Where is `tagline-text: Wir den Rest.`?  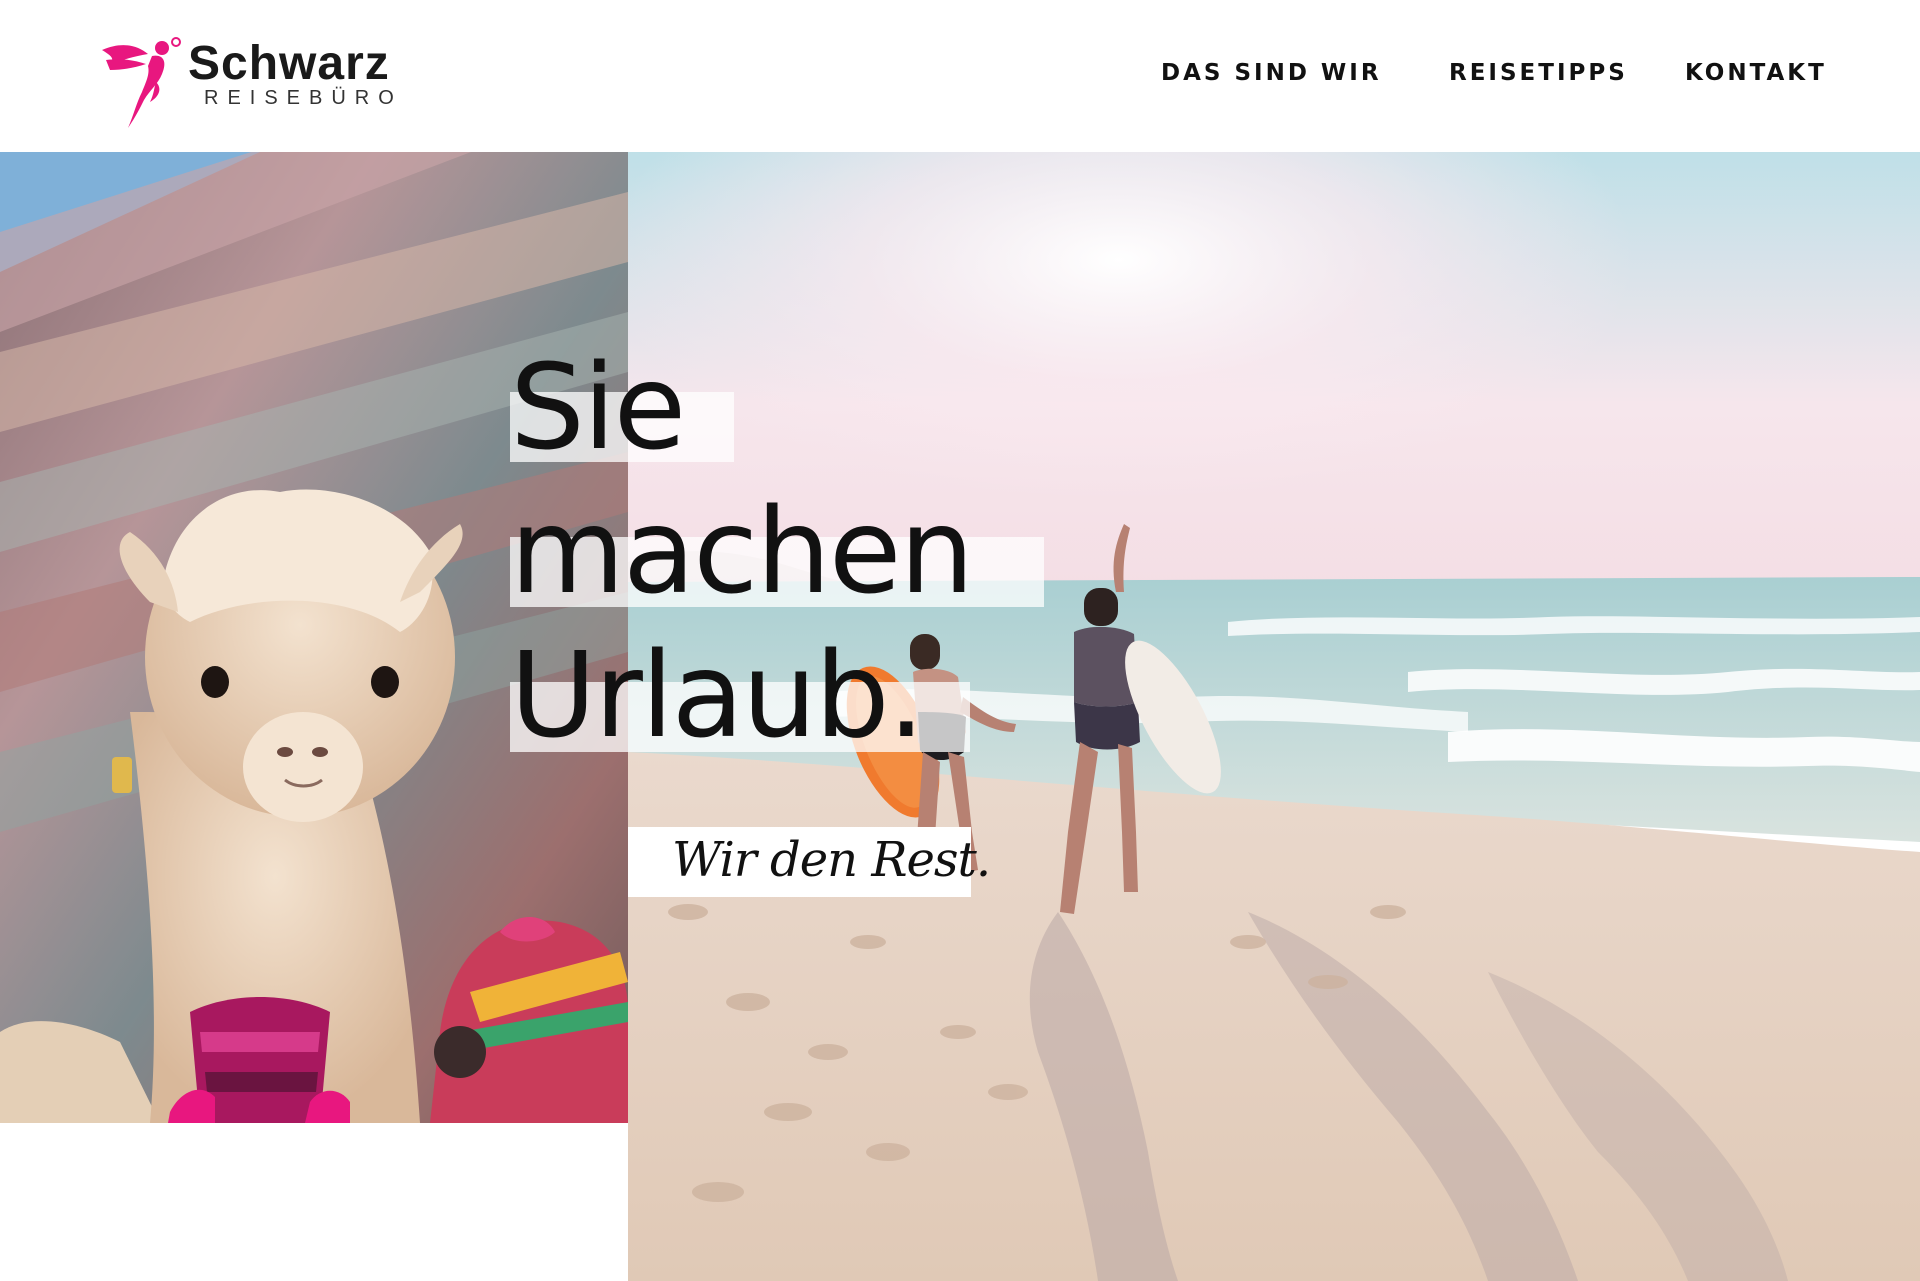
tagline-text: Wir den Rest. is located at coordinates (831, 860).